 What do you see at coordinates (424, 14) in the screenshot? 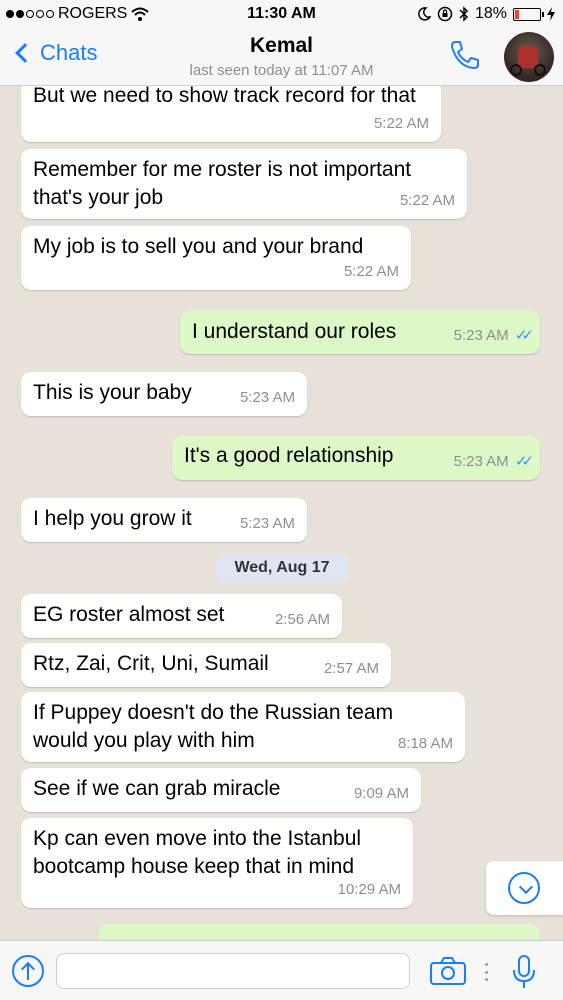
I see `moon-icon` at bounding box center [424, 14].